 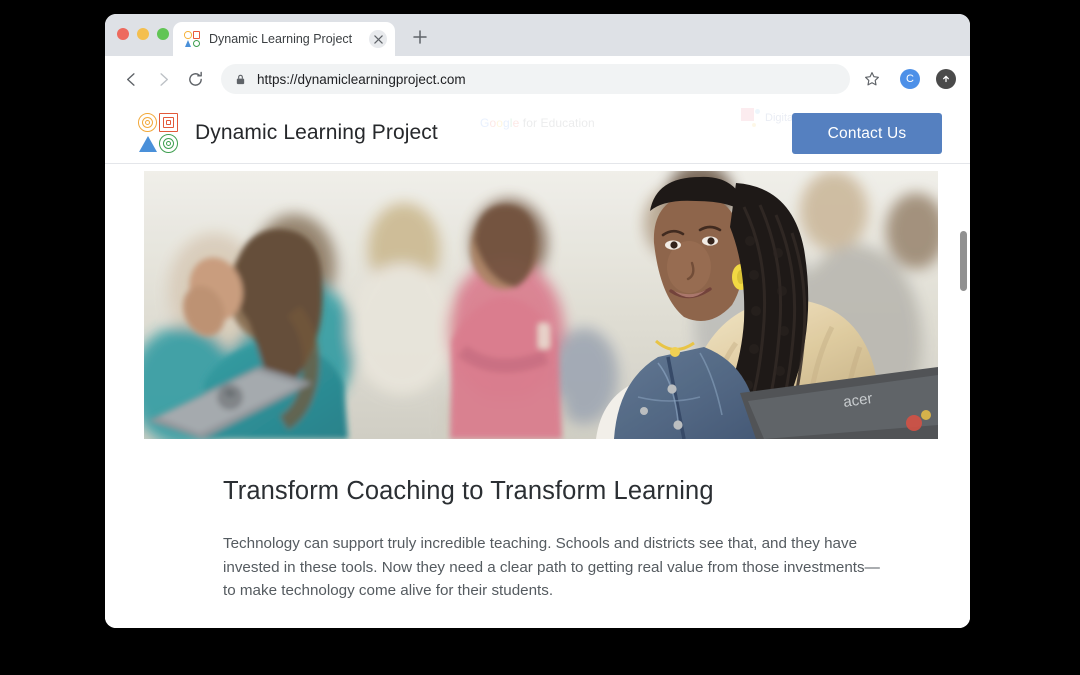 I want to click on minimize-window-button, so click(x=143, y=34).